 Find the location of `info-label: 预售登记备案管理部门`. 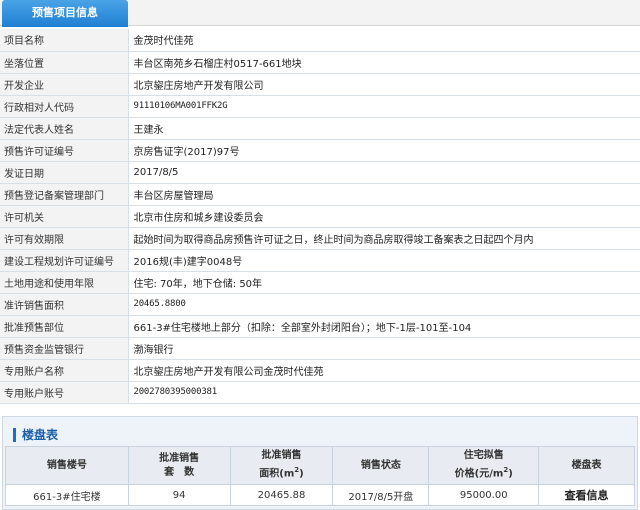

info-label: 预售登记备案管理部门 is located at coordinates (64, 194).